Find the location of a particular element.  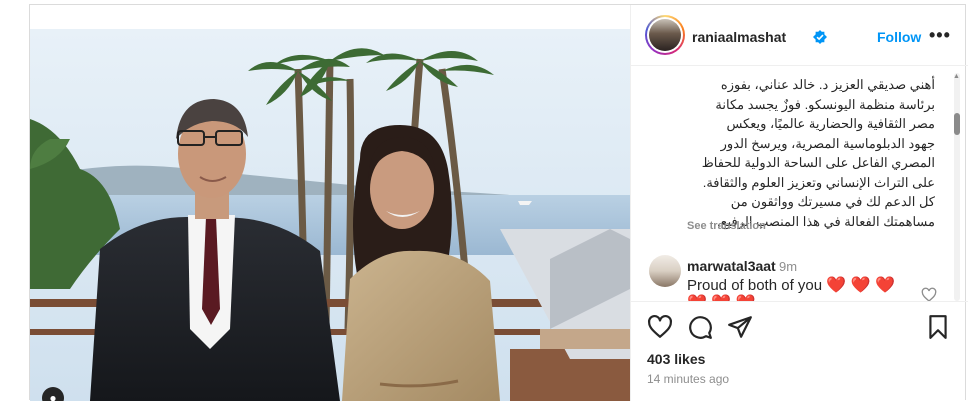

author-username: raniaalmashat is located at coordinates (739, 37).